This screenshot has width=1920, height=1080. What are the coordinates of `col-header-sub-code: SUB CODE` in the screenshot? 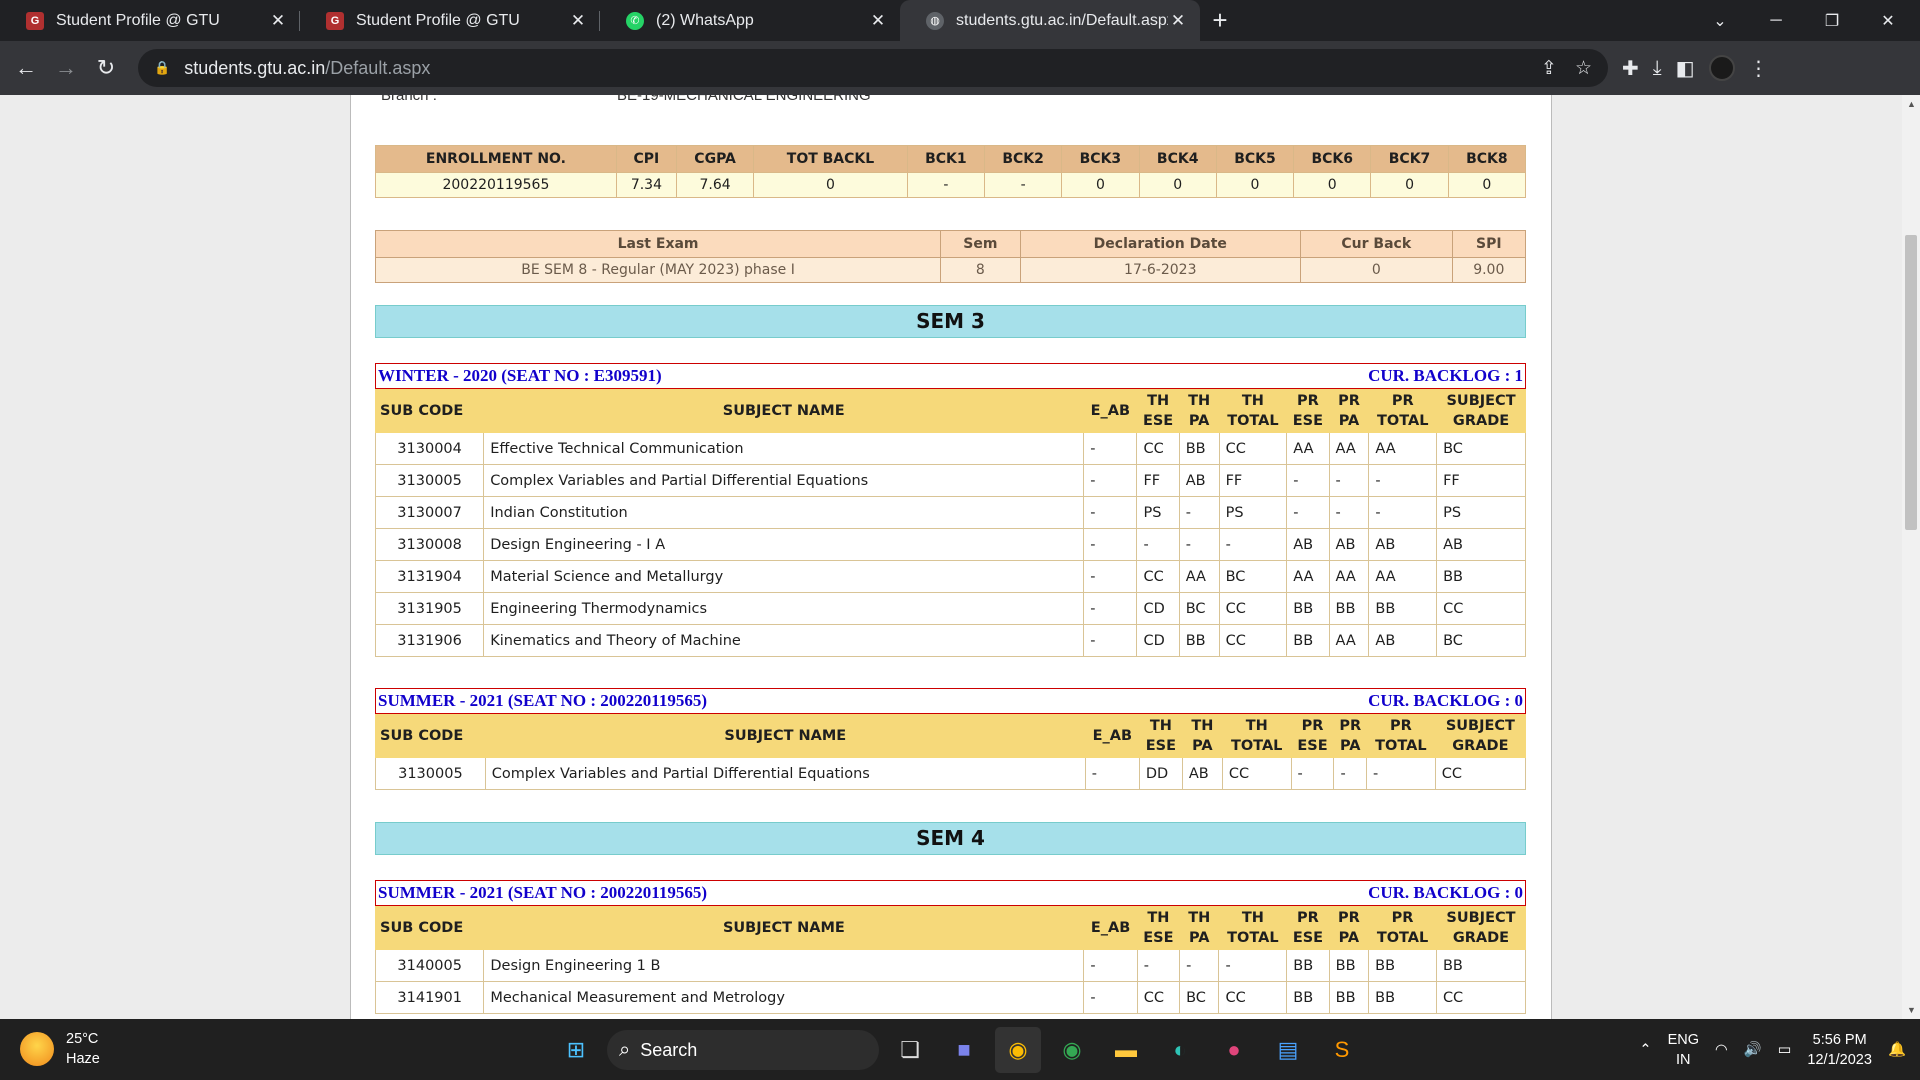 It's located at (429, 411).